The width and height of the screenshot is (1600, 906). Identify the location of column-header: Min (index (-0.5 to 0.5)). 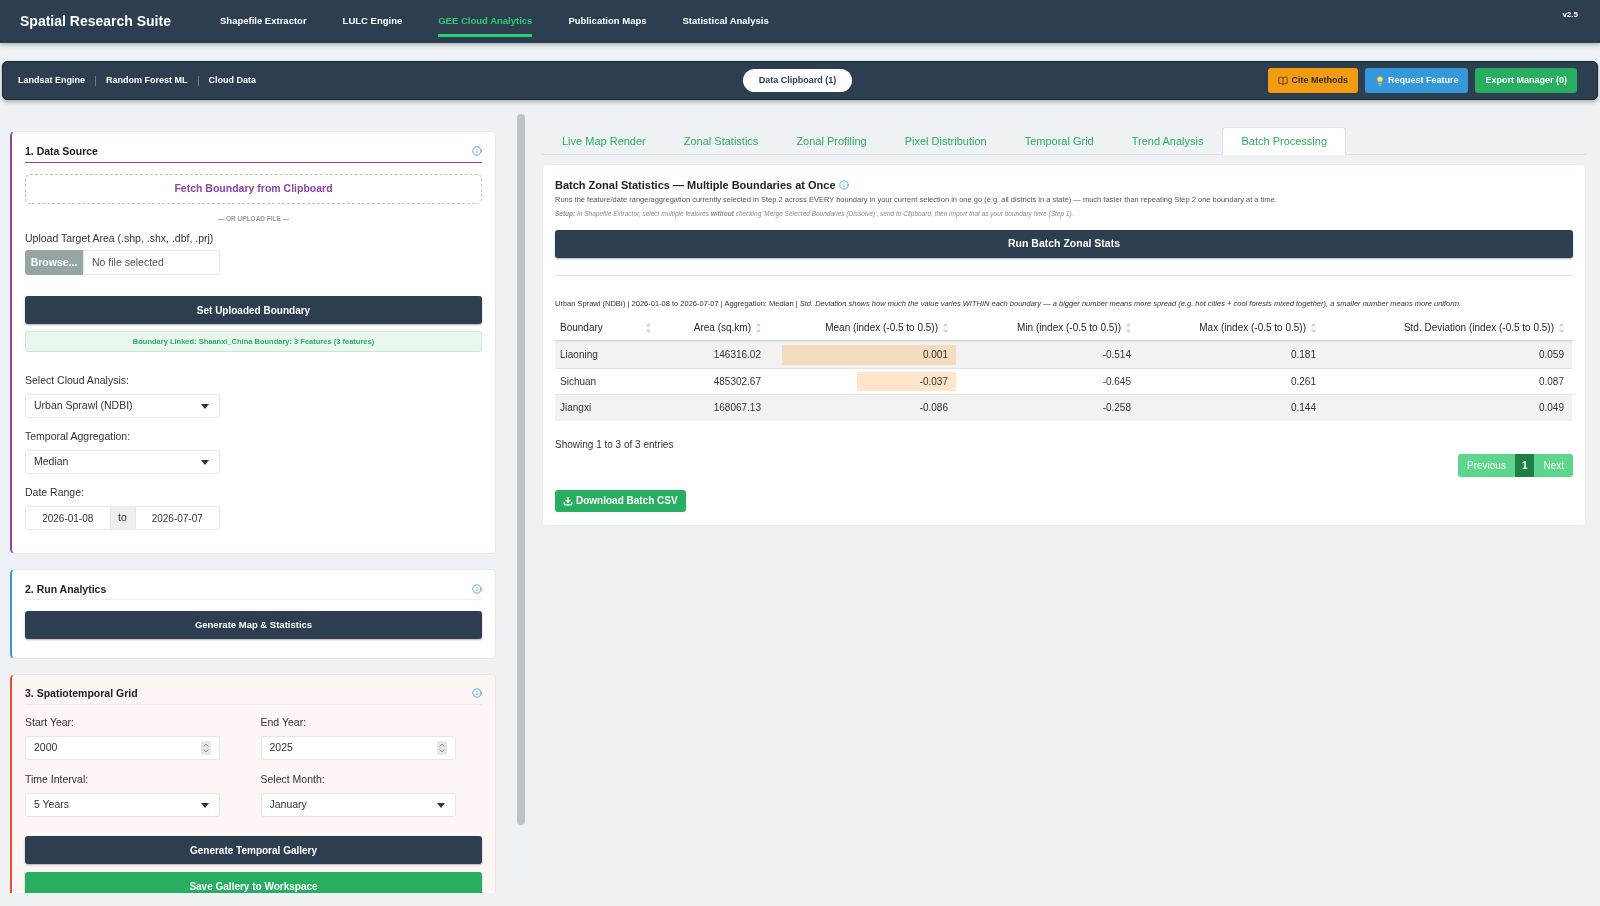
(1047, 327).